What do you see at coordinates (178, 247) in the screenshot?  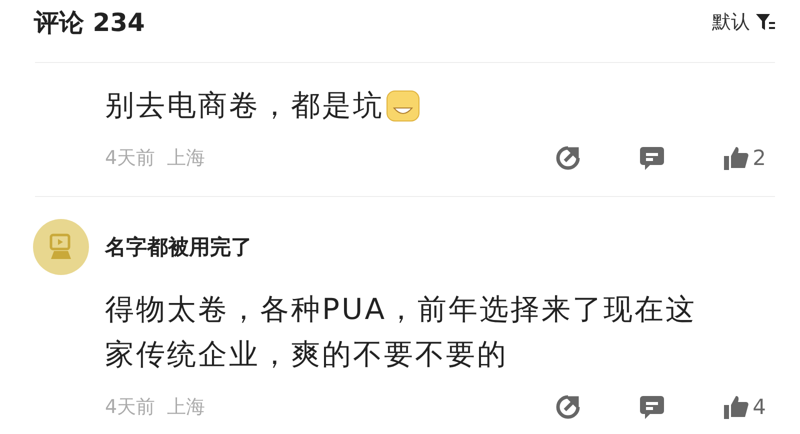 I see `username: 名字都被用完了` at bounding box center [178, 247].